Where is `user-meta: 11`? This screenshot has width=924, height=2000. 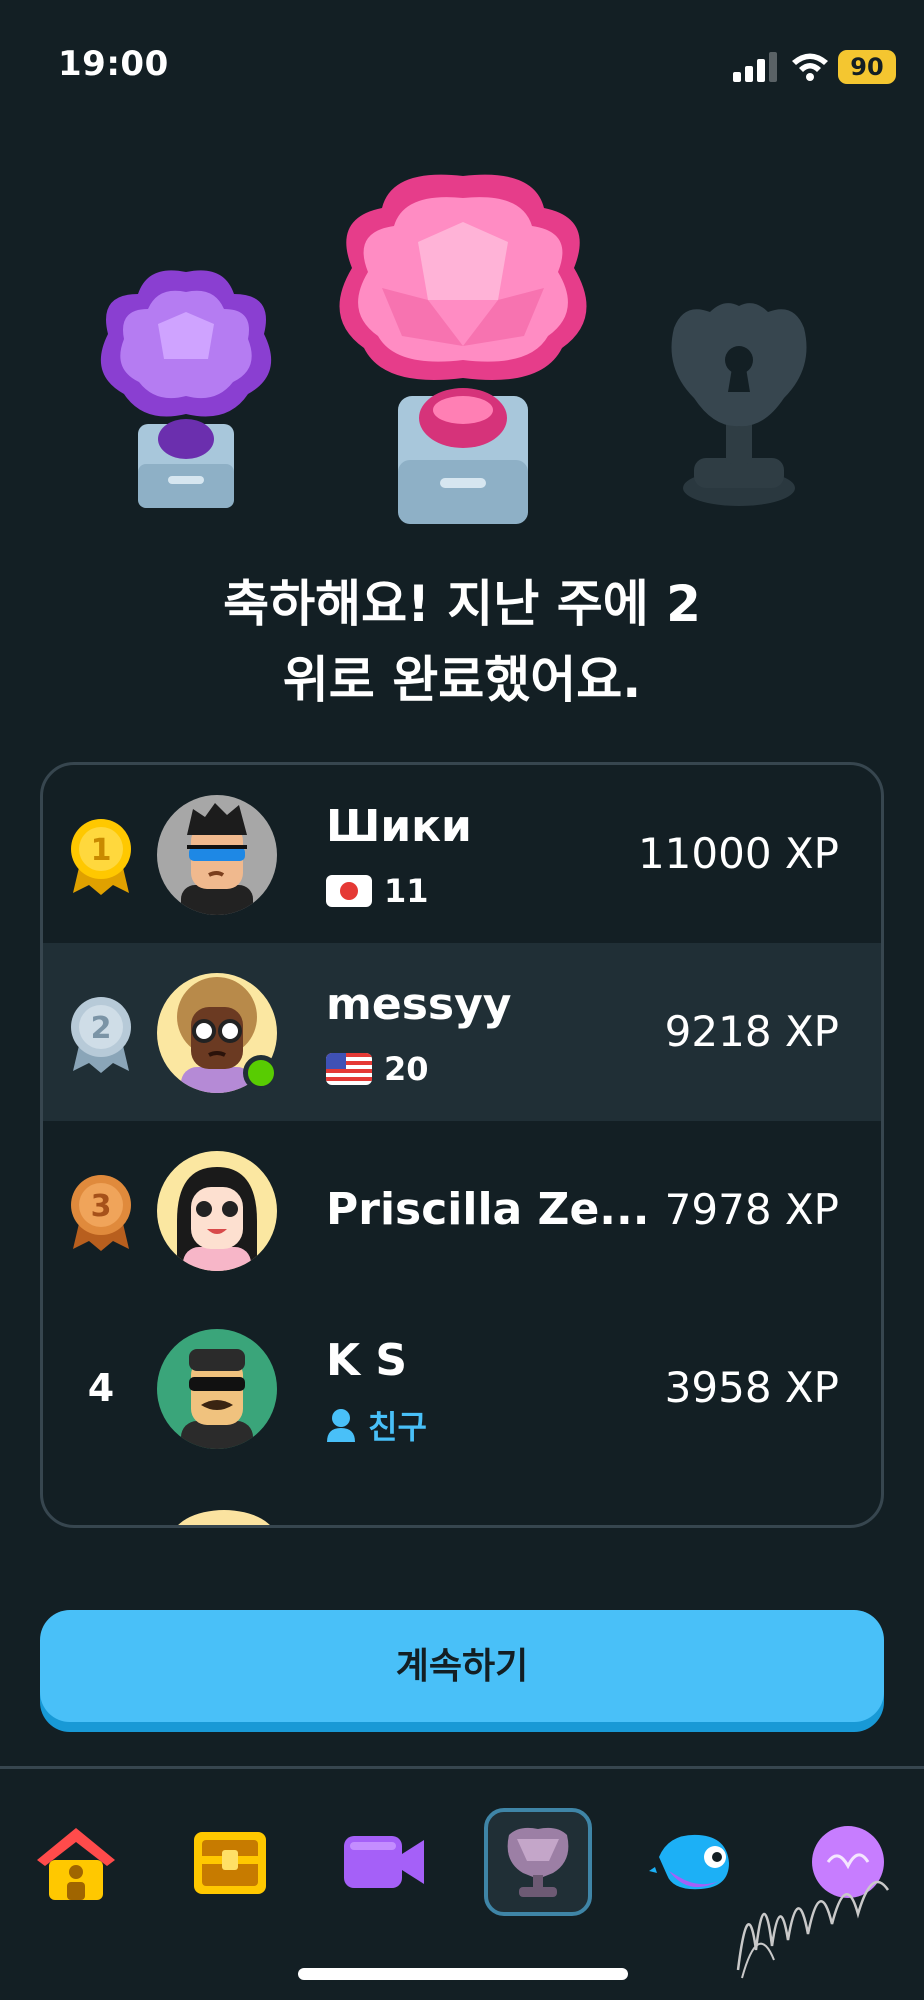 user-meta: 11 is located at coordinates (377, 891).